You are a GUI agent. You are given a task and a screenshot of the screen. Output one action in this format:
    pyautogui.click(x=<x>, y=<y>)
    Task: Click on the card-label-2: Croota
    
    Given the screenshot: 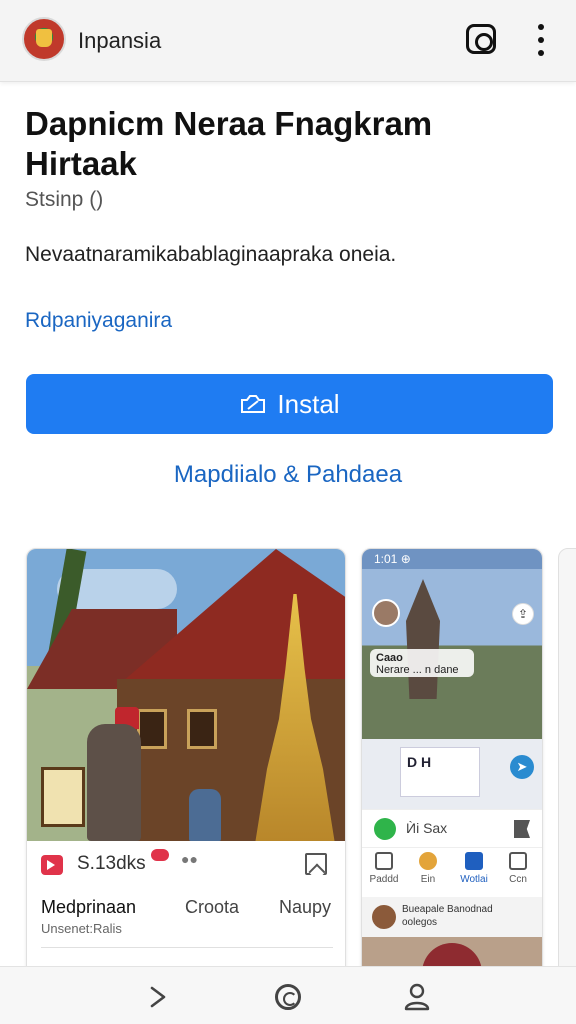 What is the action you would take?
    pyautogui.click(x=212, y=907)
    